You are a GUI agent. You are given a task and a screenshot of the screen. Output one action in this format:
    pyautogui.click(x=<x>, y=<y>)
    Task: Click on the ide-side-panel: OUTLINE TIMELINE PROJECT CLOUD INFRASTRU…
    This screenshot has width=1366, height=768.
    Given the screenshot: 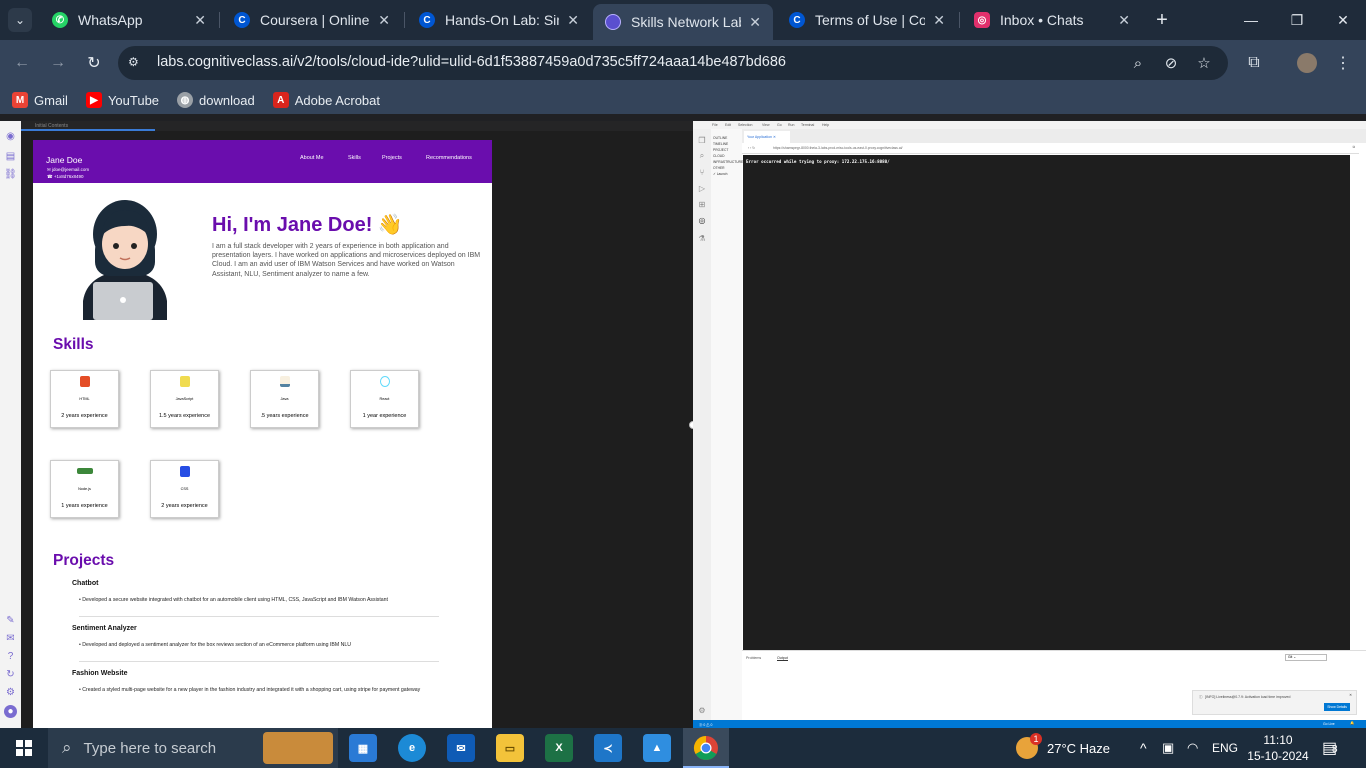 What is the action you would take?
    pyautogui.click(x=727, y=425)
    